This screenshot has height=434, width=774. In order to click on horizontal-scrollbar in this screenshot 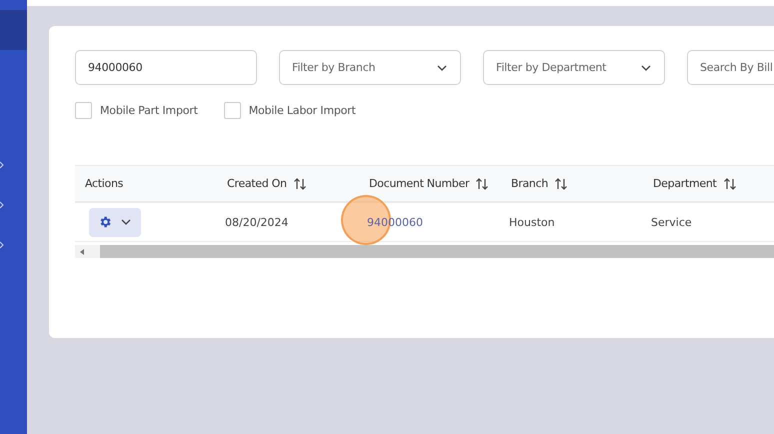, I will do `click(424, 251)`.